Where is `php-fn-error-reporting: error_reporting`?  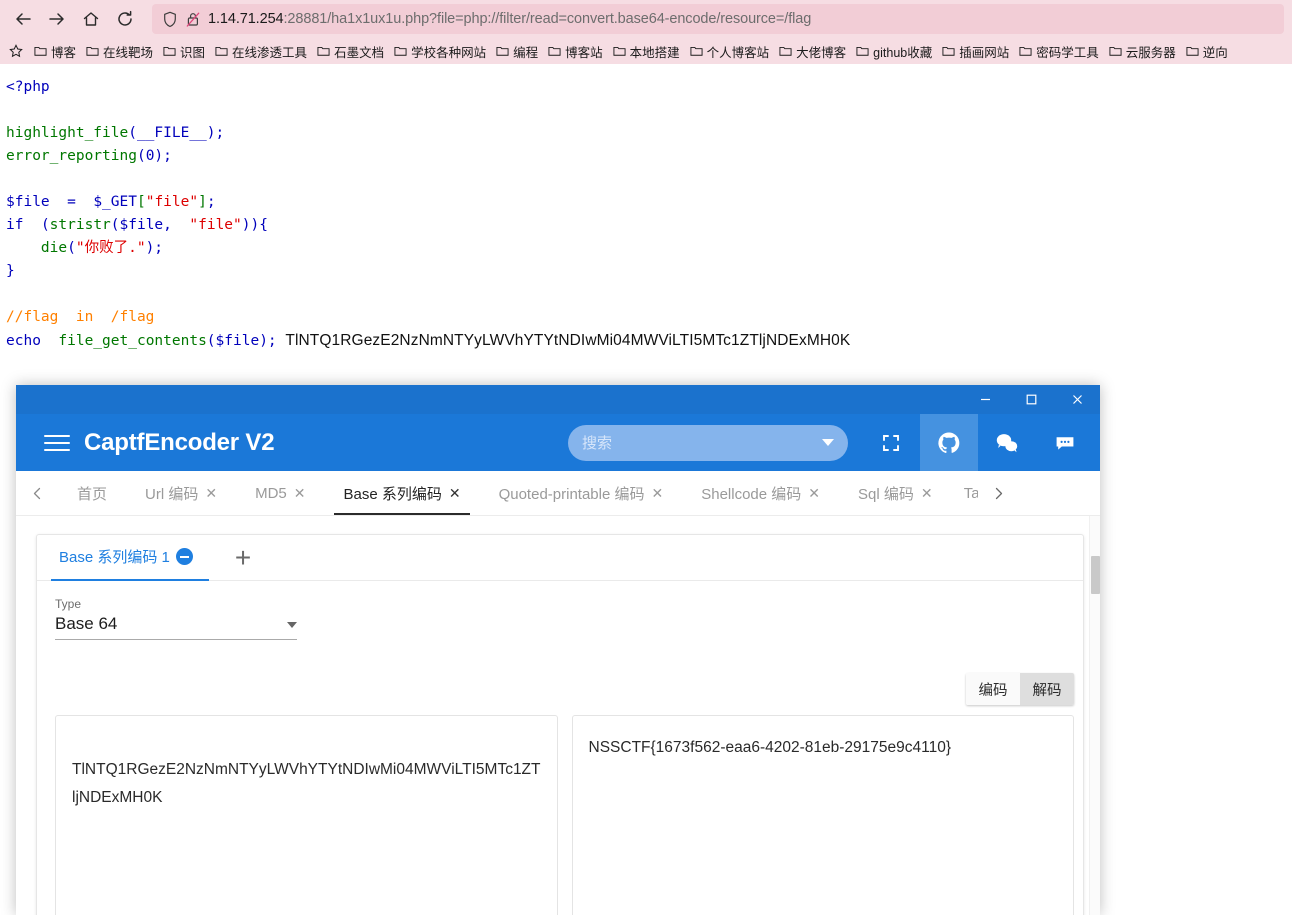
php-fn-error-reporting: error_reporting is located at coordinates (71, 156).